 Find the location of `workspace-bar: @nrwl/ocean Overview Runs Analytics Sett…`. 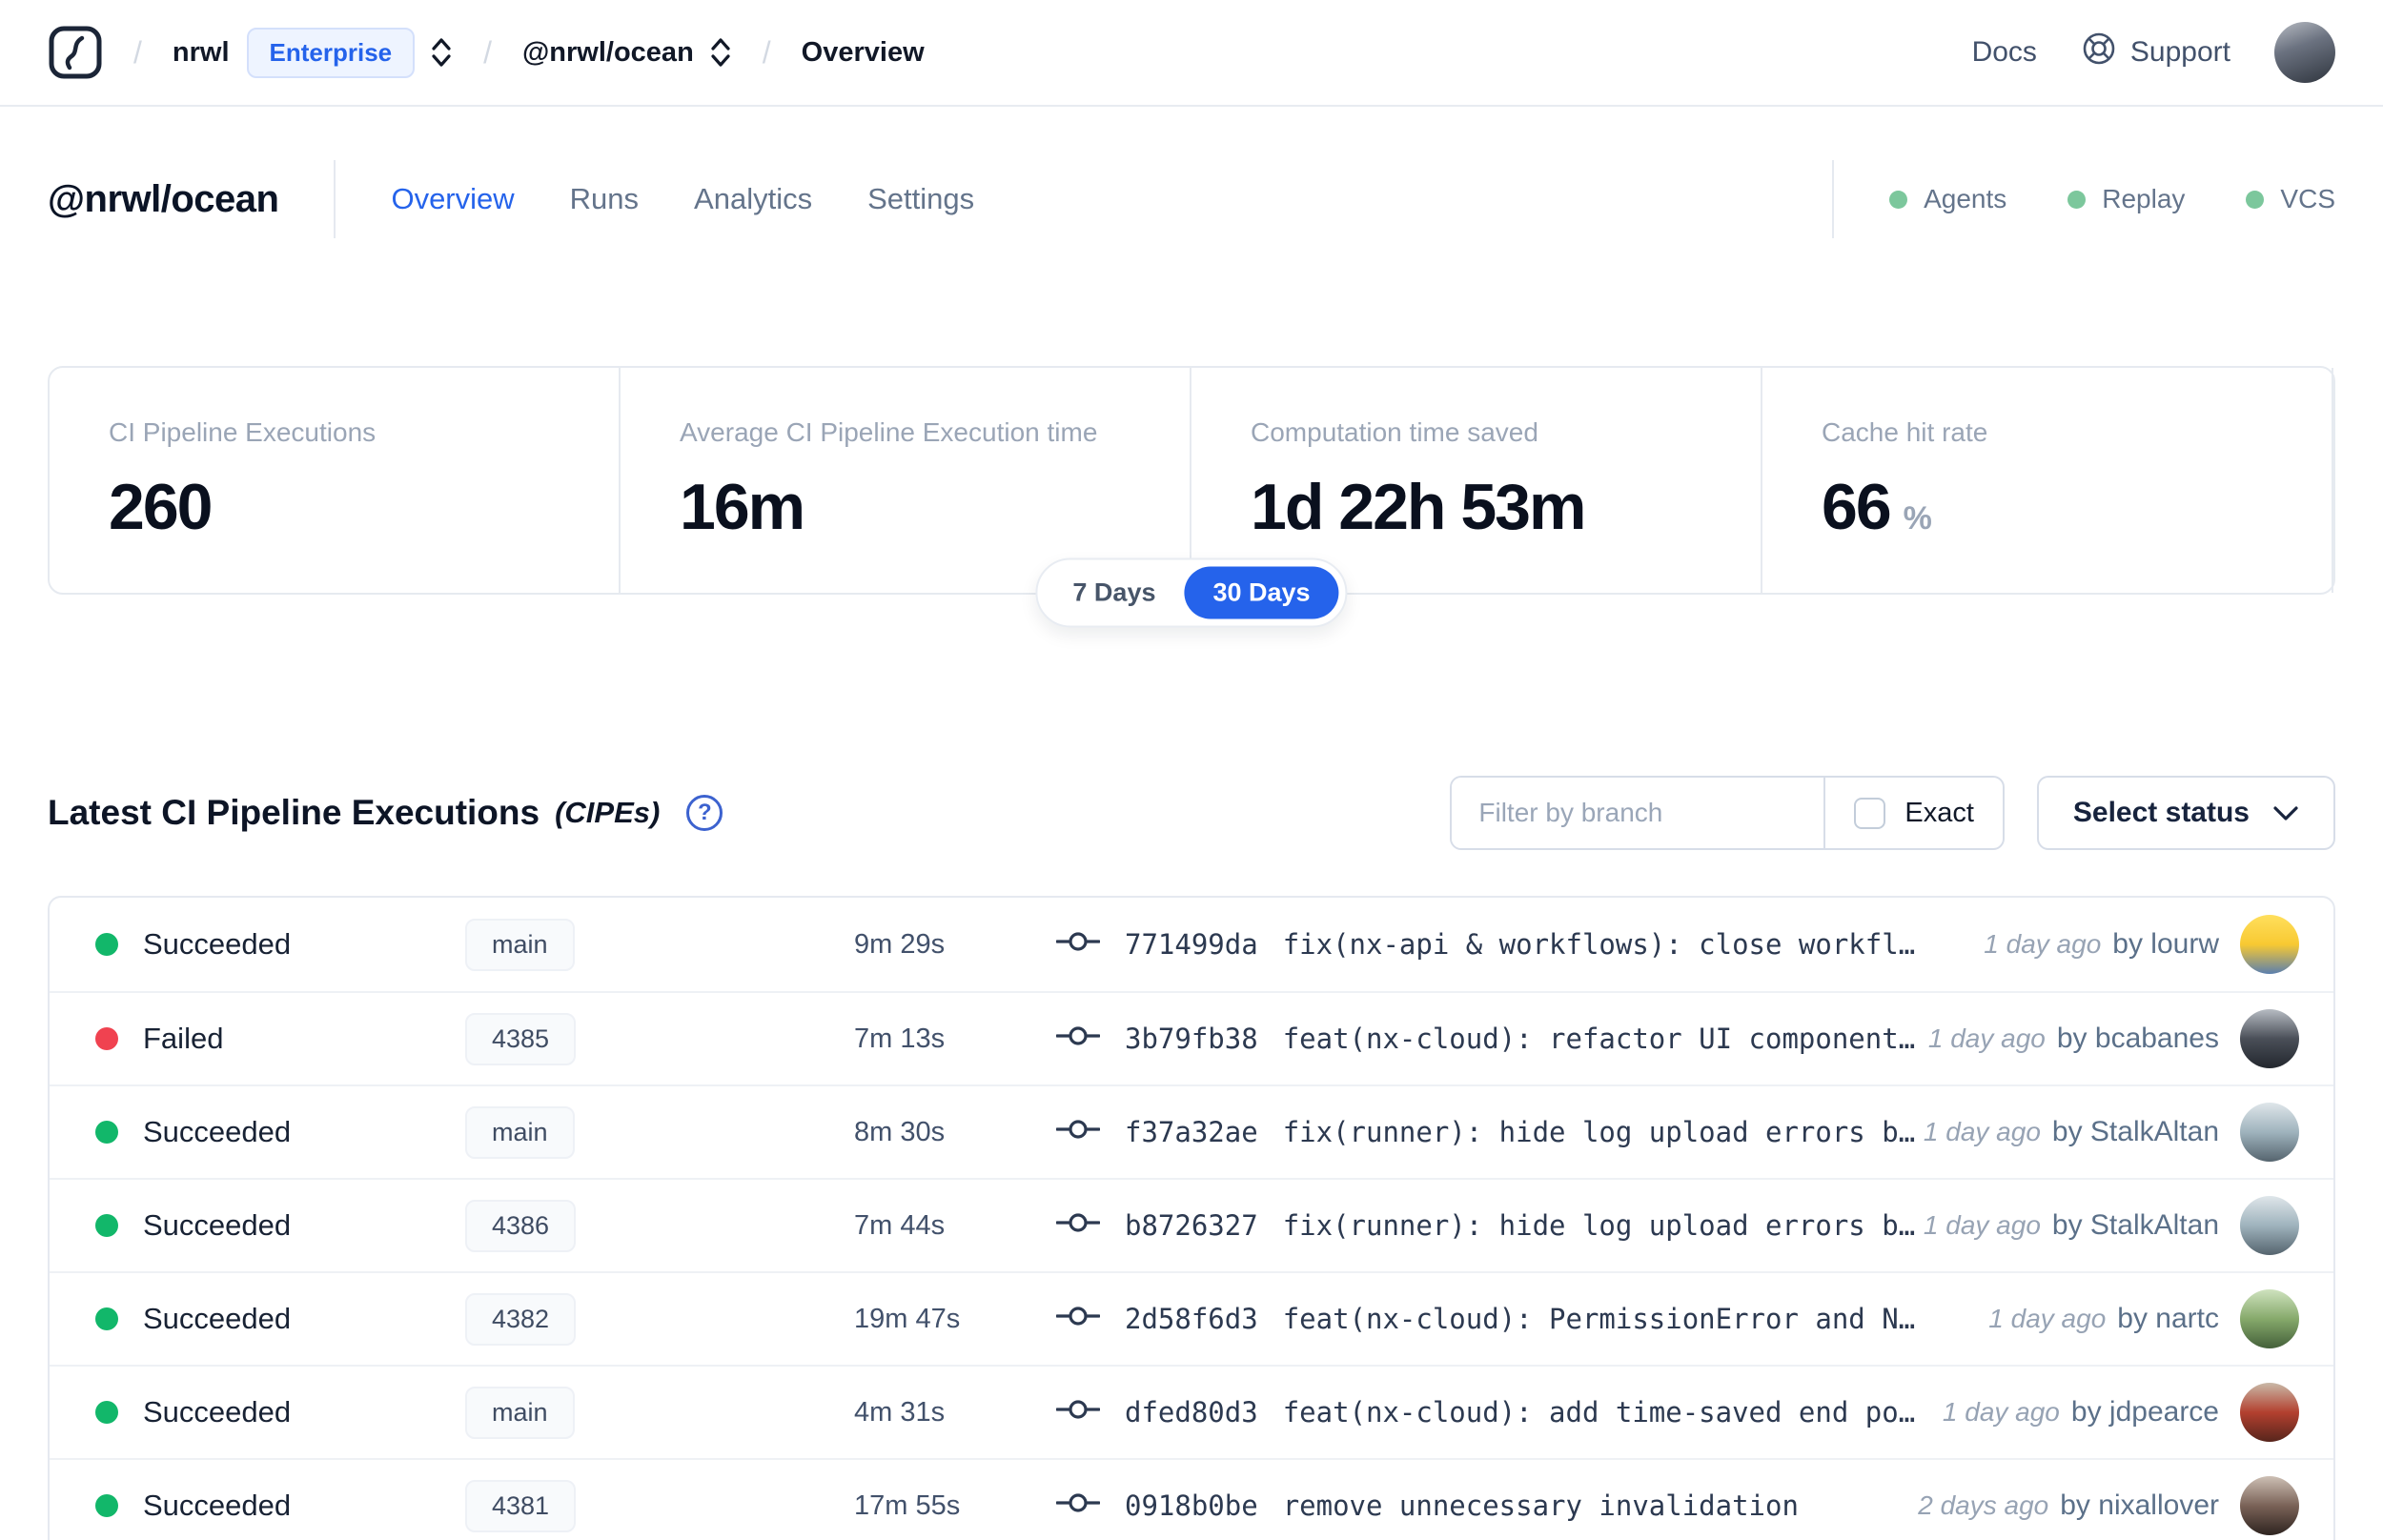

workspace-bar: @nrwl/ocean Overview Runs Analytics Sett… is located at coordinates (1191, 199).